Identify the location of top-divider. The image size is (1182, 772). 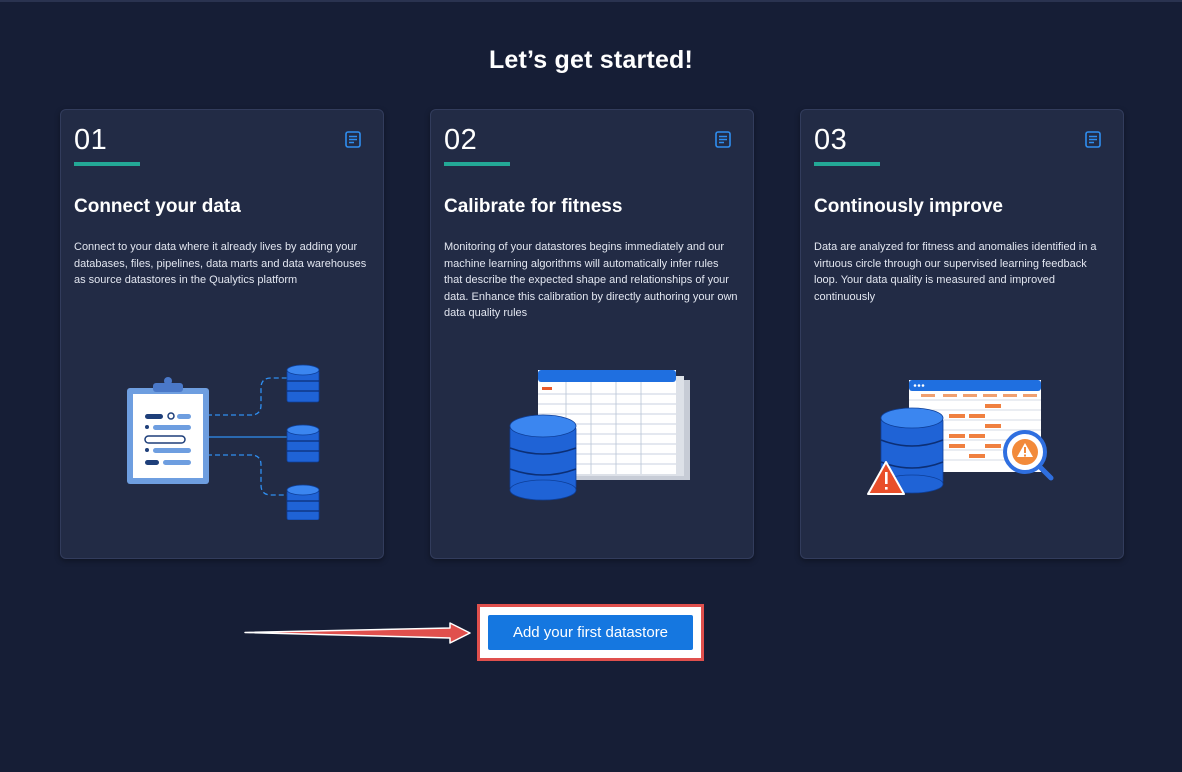
(591, 1).